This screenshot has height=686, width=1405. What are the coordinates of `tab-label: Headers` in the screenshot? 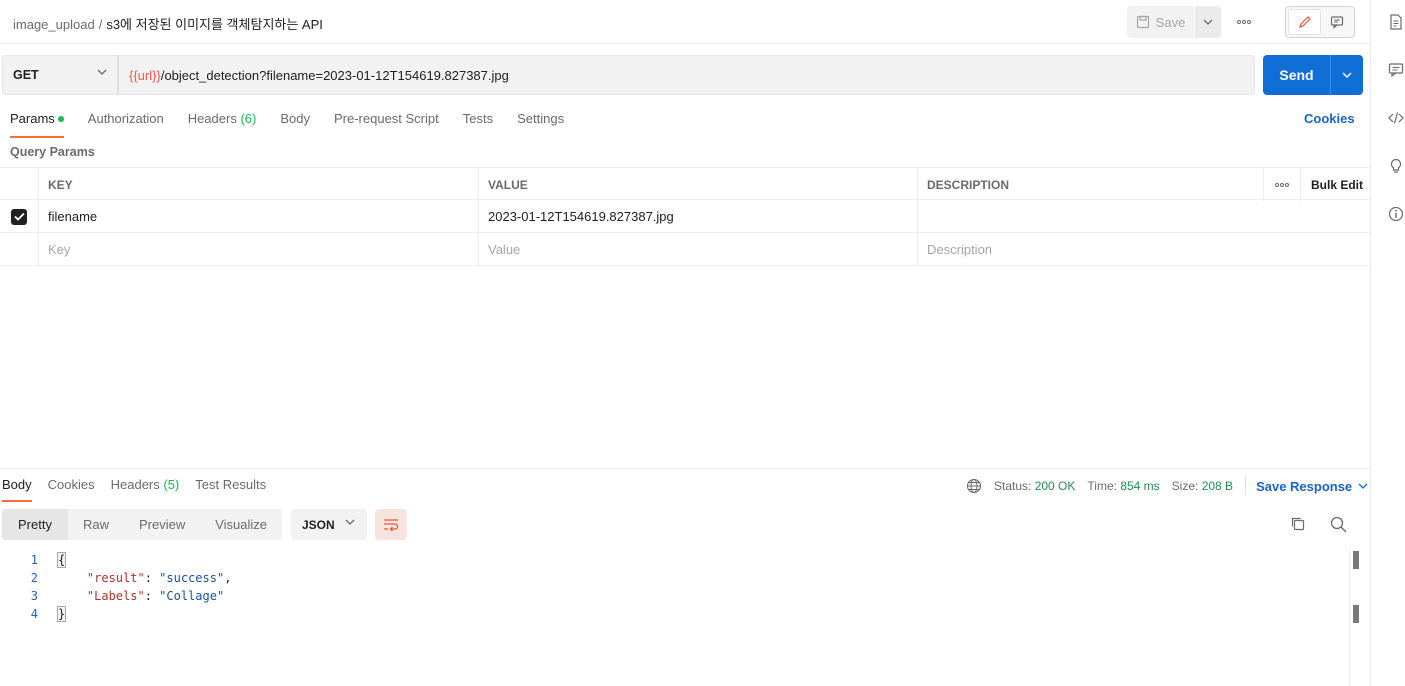 It's located at (135, 484).